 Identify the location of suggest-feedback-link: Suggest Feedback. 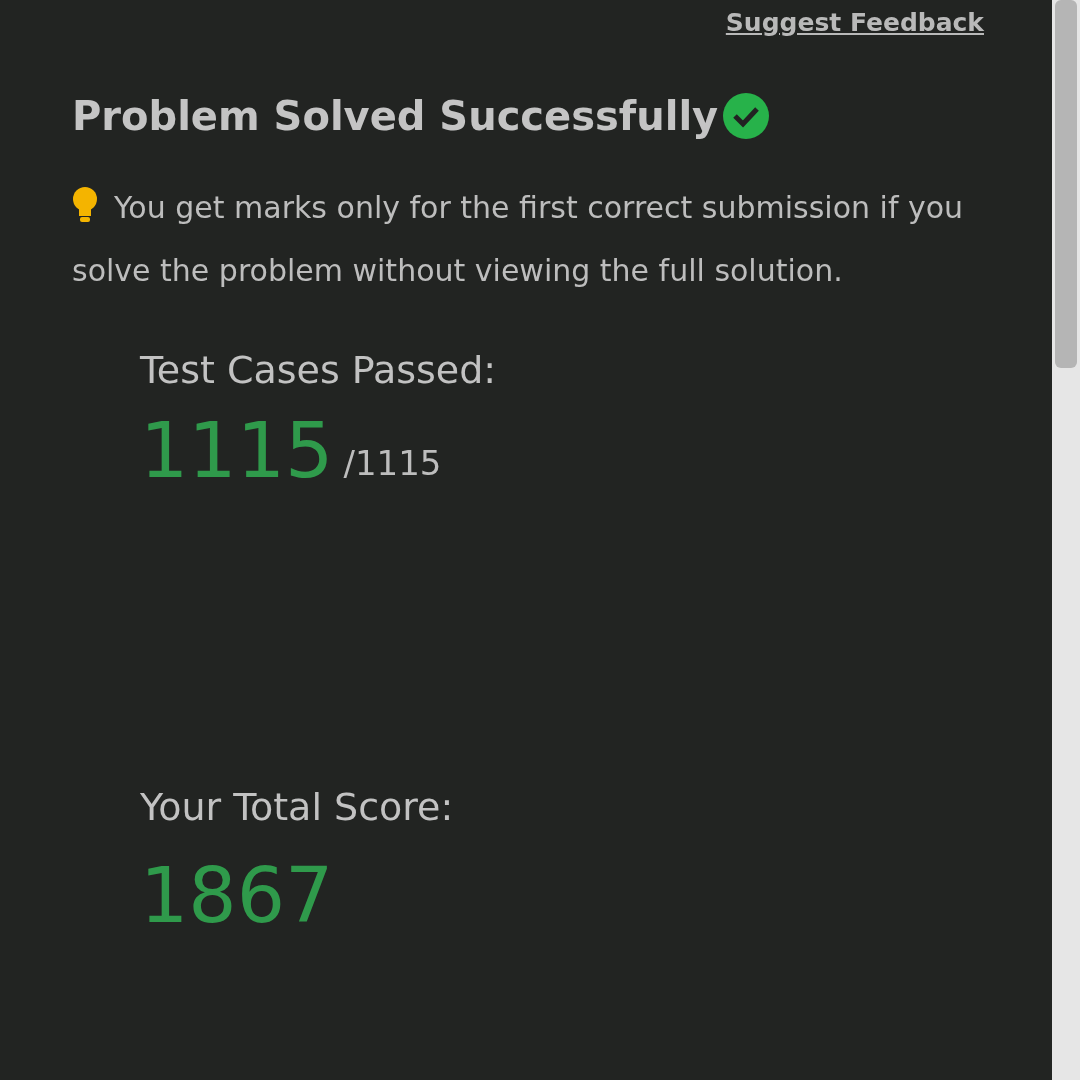
(854, 24).